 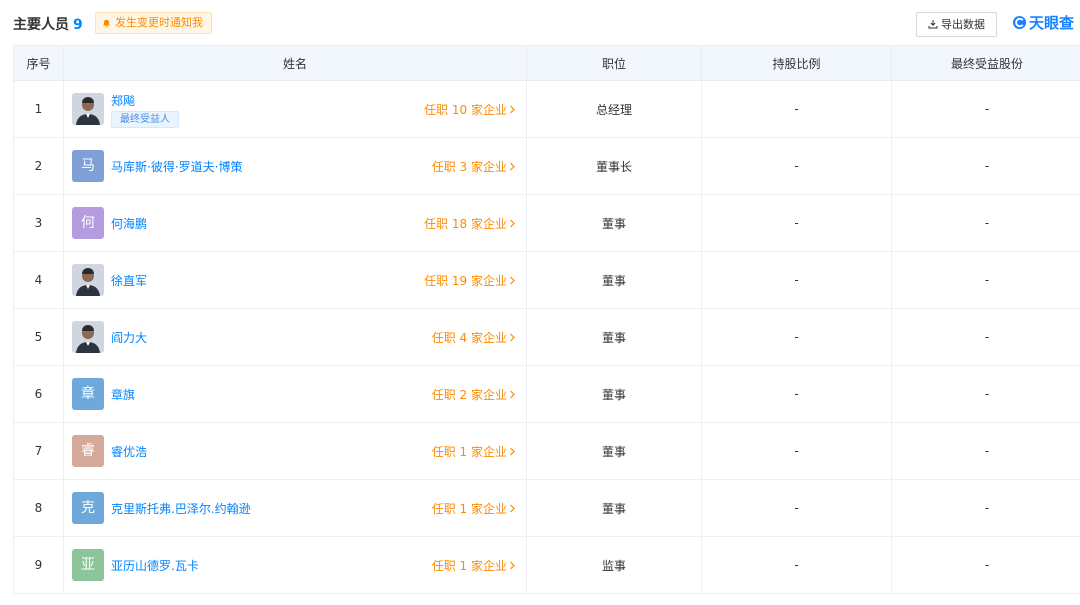 What do you see at coordinates (465, 224) in the screenshot?
I see `positions-count-label: 任职 18 家企业` at bounding box center [465, 224].